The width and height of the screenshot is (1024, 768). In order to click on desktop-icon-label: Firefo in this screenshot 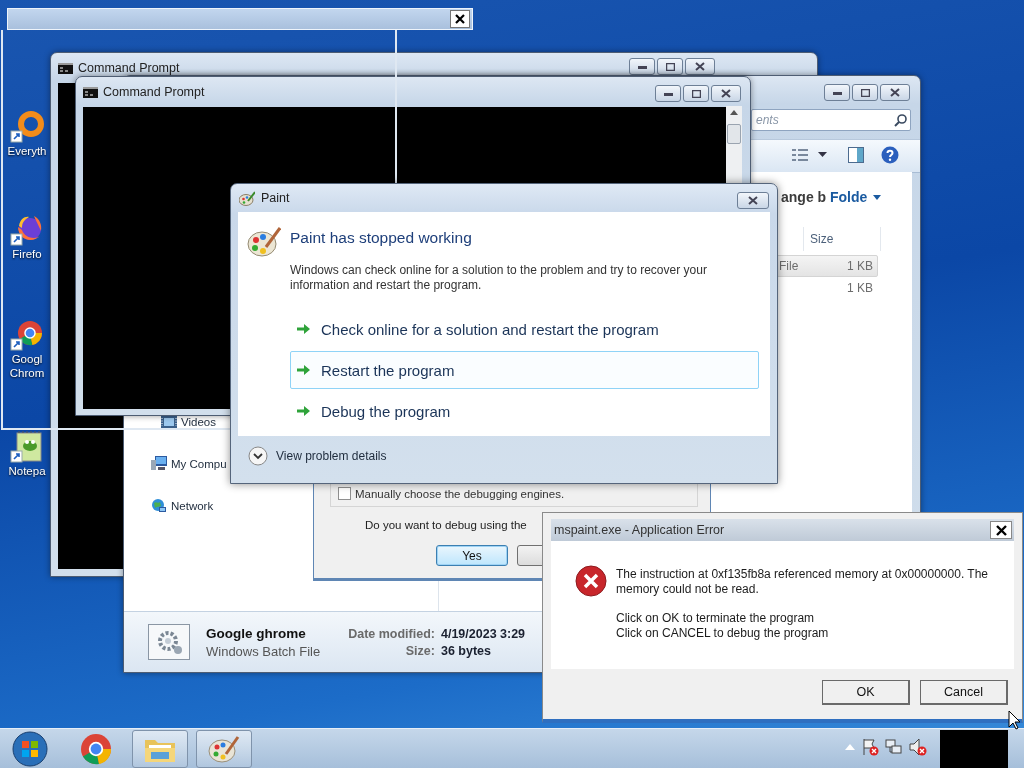, I will do `click(27, 254)`.